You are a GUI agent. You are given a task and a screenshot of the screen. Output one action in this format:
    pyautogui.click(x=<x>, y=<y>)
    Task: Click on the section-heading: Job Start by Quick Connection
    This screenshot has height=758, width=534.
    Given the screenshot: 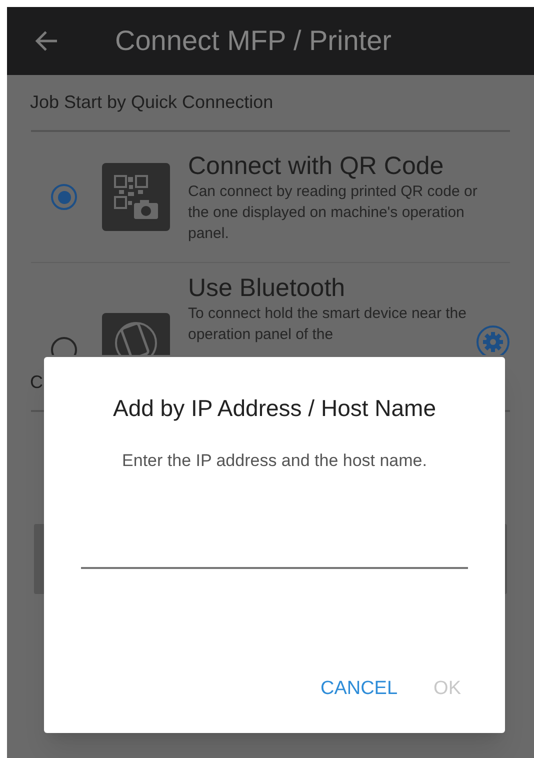 What is the action you would take?
    pyautogui.click(x=152, y=102)
    